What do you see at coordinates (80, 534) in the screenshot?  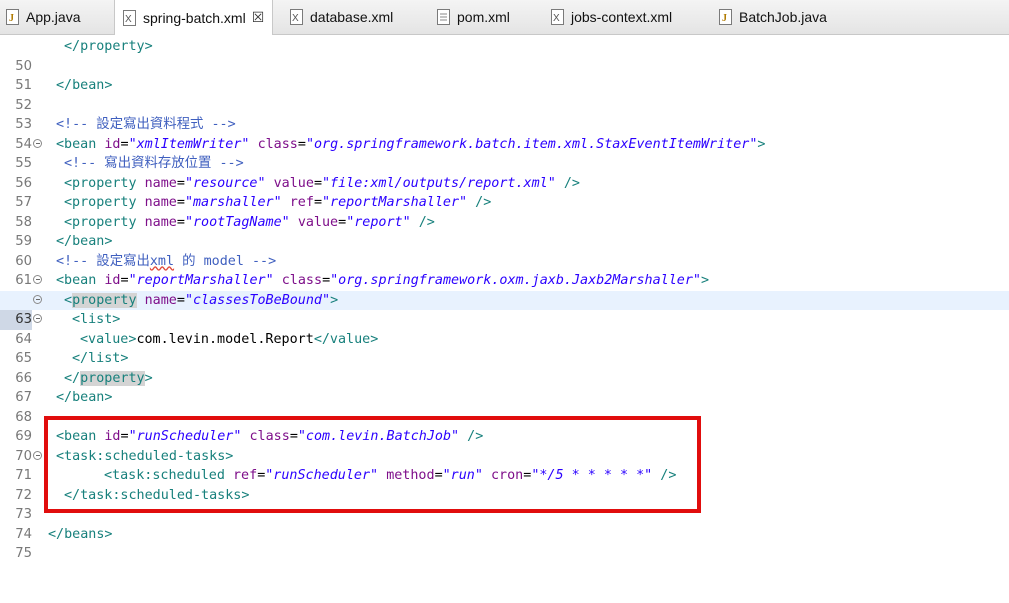 I see `xml-close-tag: </beans>` at bounding box center [80, 534].